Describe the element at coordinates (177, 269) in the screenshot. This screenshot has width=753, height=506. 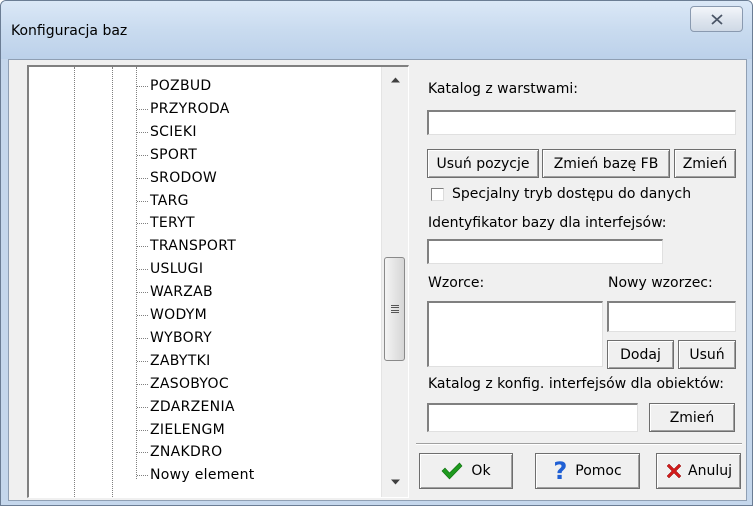
I see `tree-item-label: USLUGI` at that location.